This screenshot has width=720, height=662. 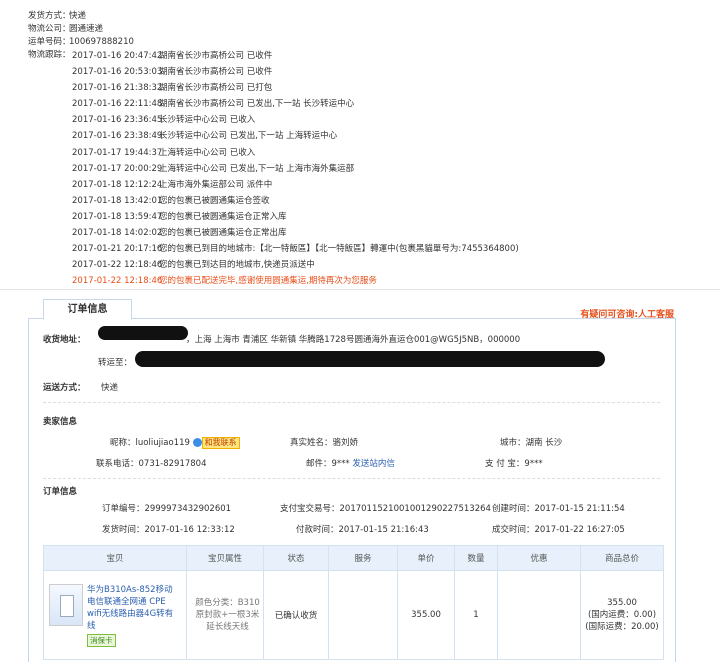 I want to click on guarantee-badge: 消保卡, so click(x=101, y=640).